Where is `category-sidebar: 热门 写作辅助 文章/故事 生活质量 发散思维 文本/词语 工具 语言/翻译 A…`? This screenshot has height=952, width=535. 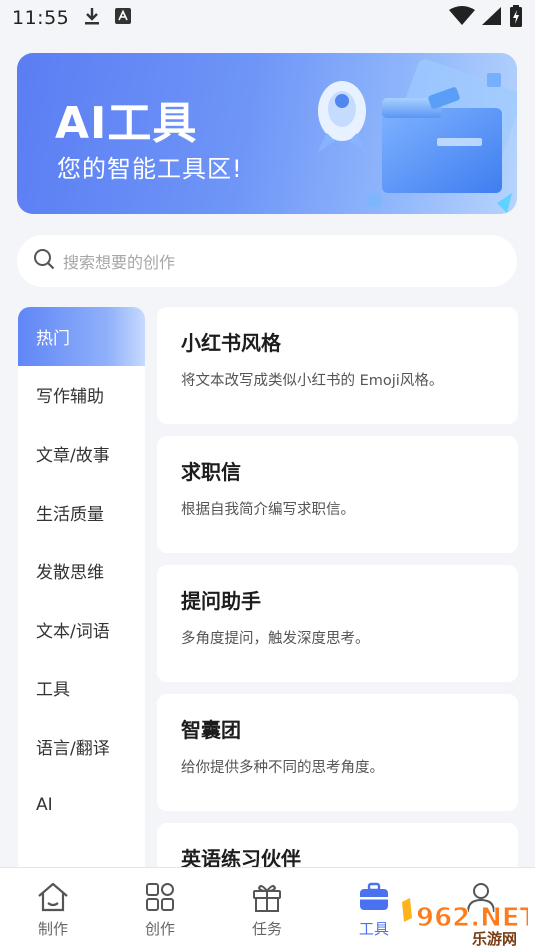 category-sidebar: 热门 写作辅助 文章/故事 生活质量 发散思维 文本/词语 工具 语言/翻译 A… is located at coordinates (81, 587).